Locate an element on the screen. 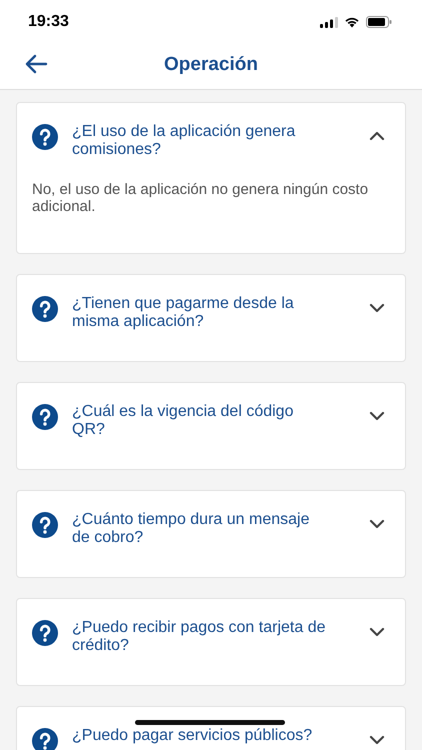  faq-question: ¿Cuál es la vigencia del código QR? is located at coordinates (208, 421).